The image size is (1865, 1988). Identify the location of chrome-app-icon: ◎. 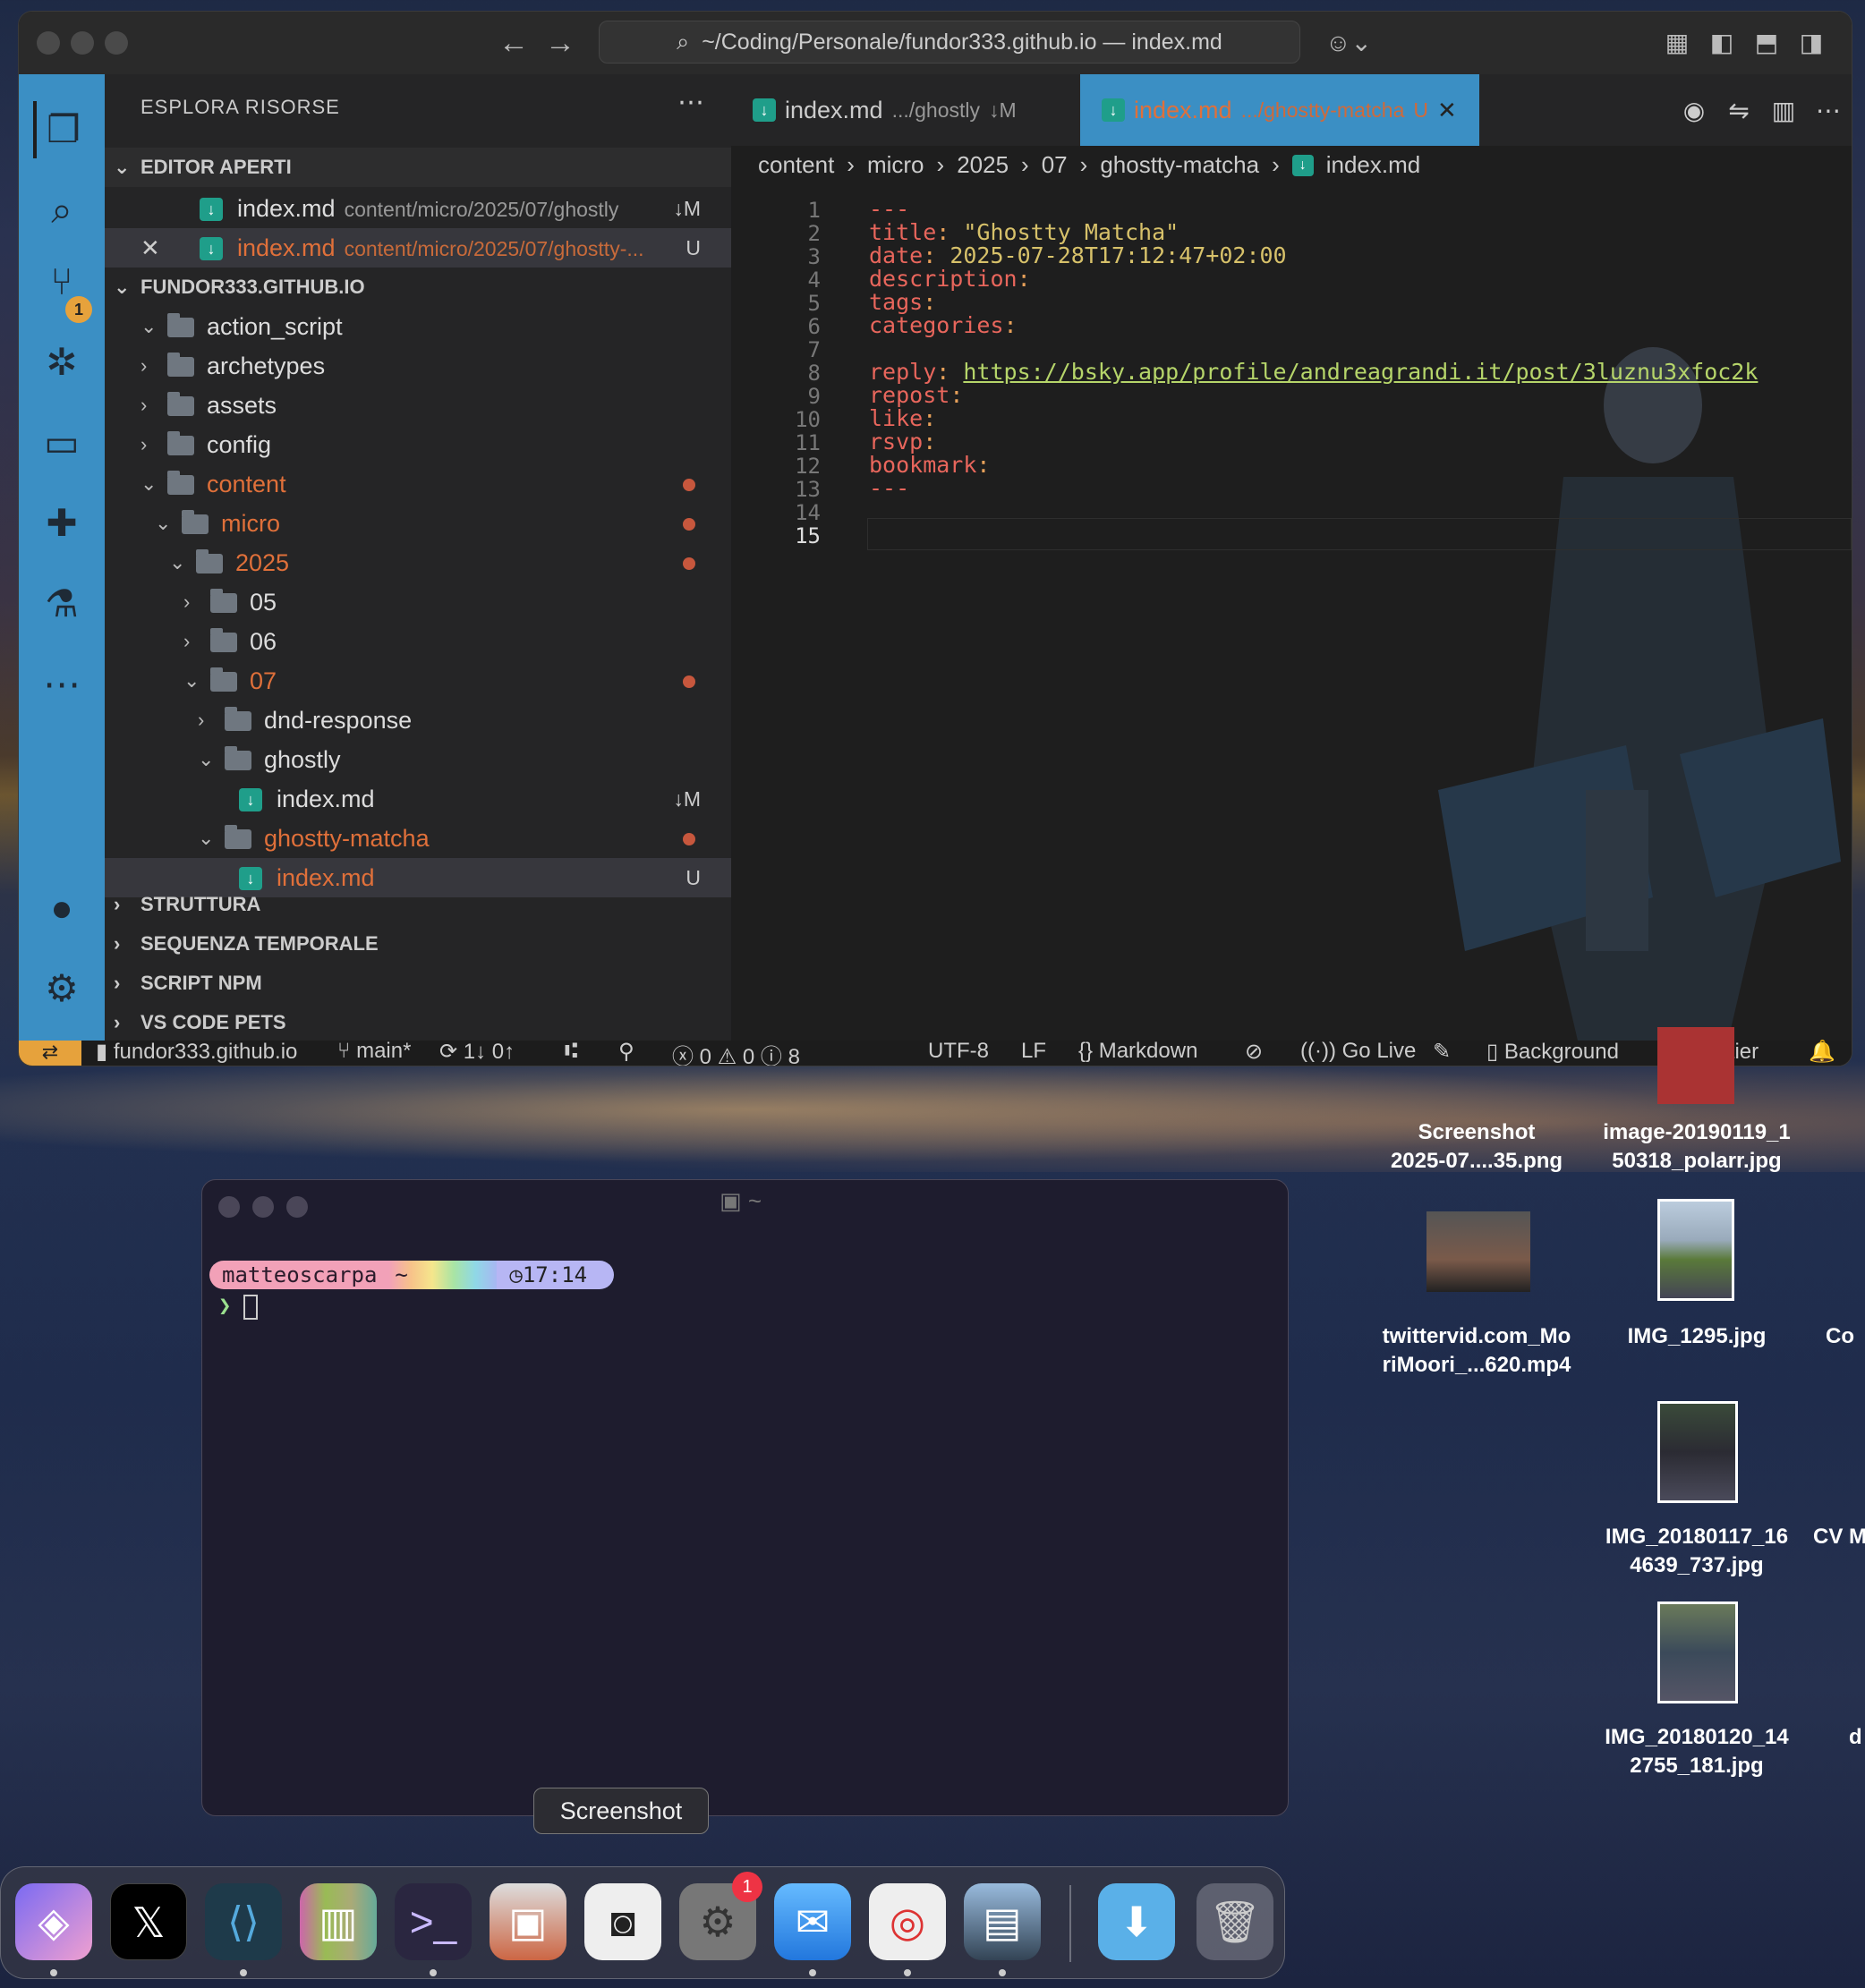
(907, 1921).